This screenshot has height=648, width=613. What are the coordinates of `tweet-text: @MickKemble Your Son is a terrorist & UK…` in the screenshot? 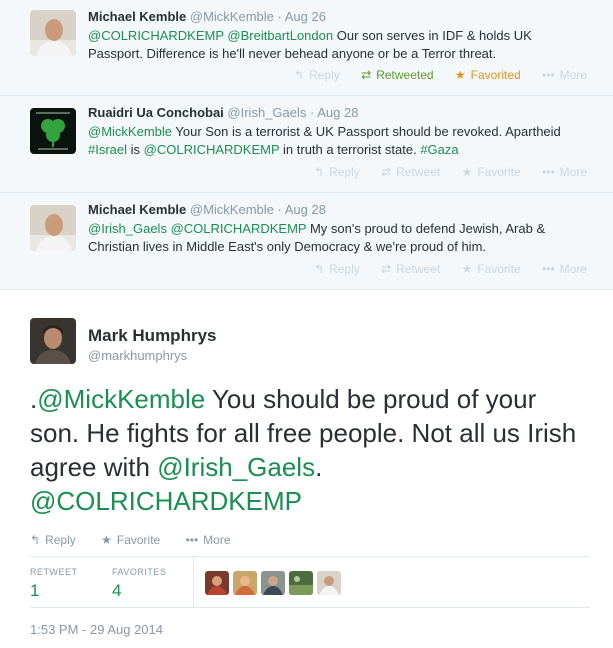 It's located at (338, 141).